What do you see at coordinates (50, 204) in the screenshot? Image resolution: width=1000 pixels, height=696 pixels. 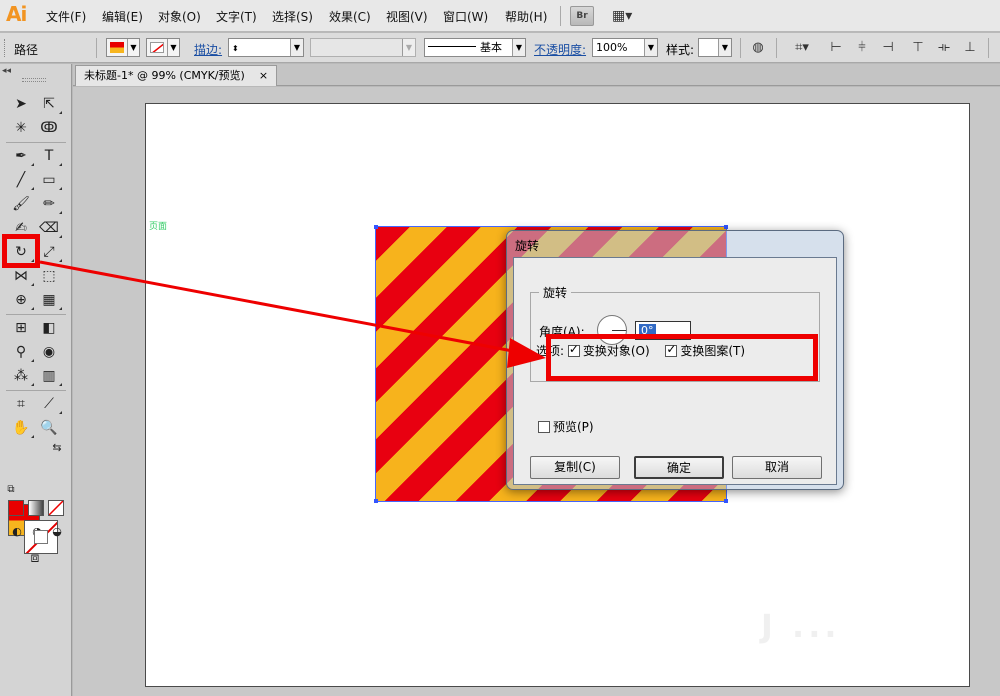 I see `pencil-tool-icon: ✏` at bounding box center [50, 204].